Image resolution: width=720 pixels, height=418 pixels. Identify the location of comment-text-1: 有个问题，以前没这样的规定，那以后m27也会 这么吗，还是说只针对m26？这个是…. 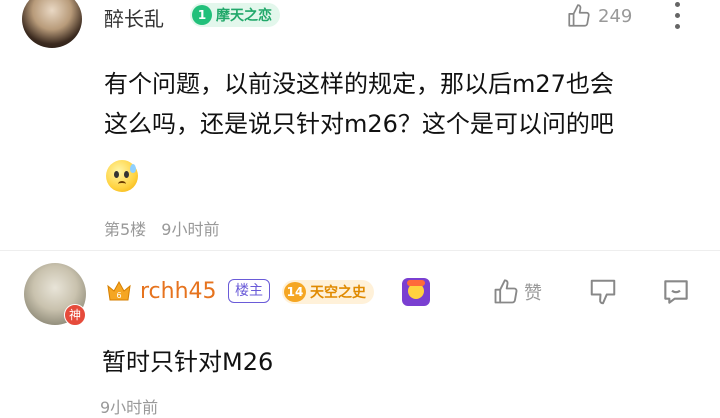
(359, 104).